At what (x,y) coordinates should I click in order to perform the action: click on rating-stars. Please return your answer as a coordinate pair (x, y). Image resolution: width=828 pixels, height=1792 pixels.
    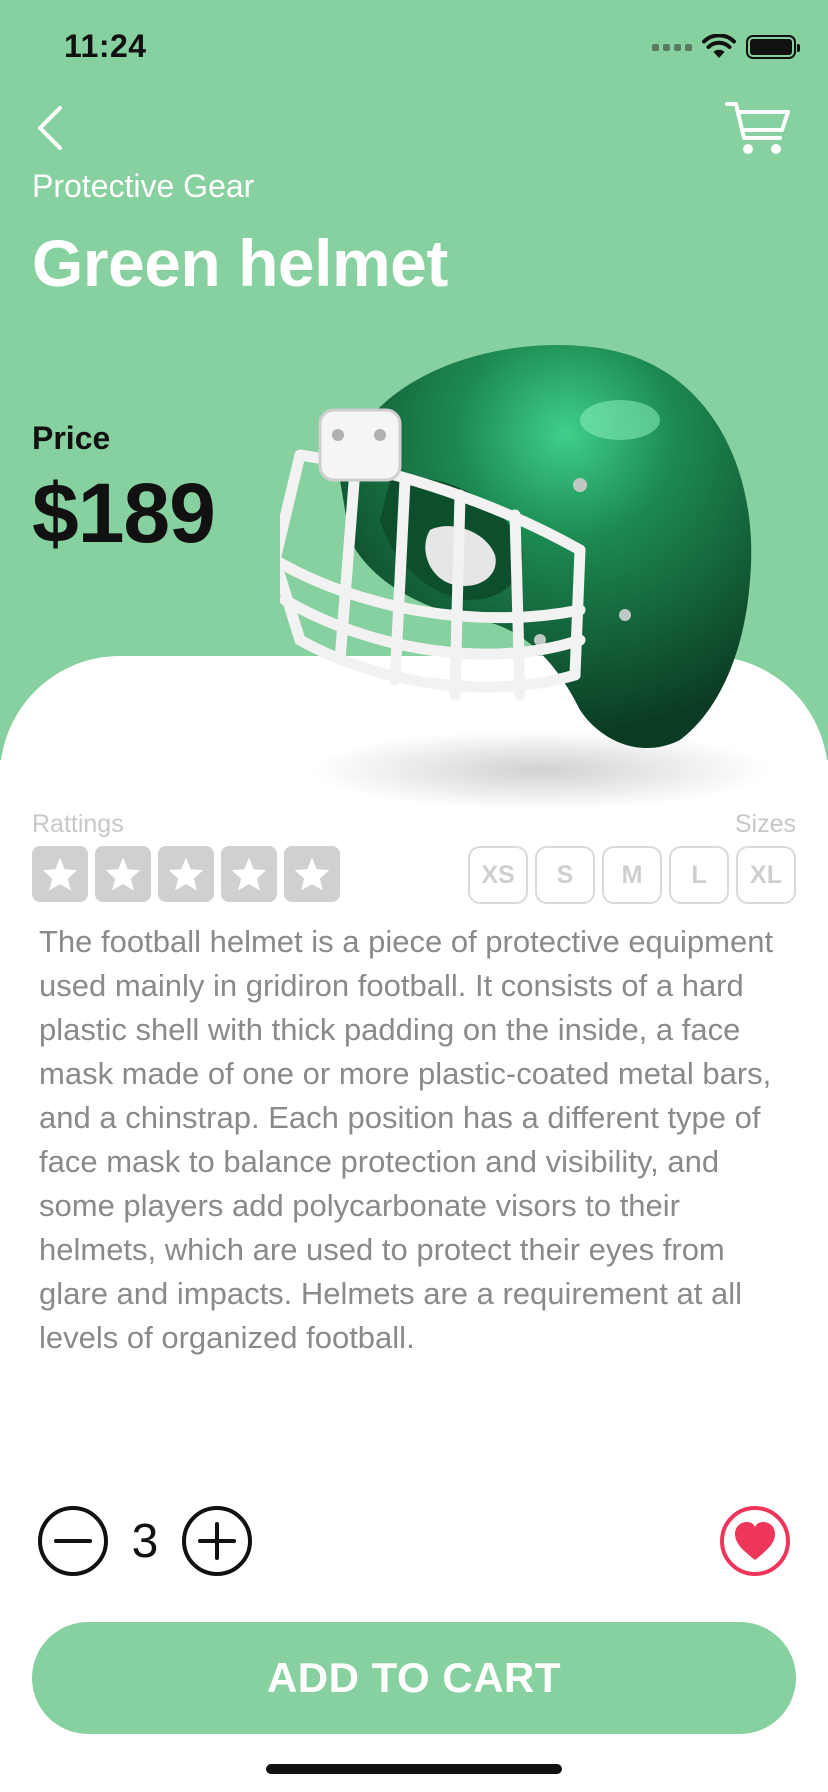
    Looking at the image, I should click on (186, 874).